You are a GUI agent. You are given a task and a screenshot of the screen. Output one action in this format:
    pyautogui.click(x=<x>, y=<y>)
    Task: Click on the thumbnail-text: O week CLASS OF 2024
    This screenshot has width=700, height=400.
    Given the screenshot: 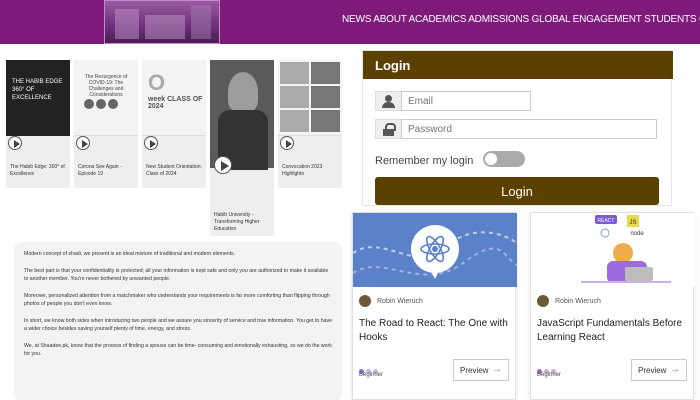 What is the action you would take?
    pyautogui.click(x=175, y=90)
    